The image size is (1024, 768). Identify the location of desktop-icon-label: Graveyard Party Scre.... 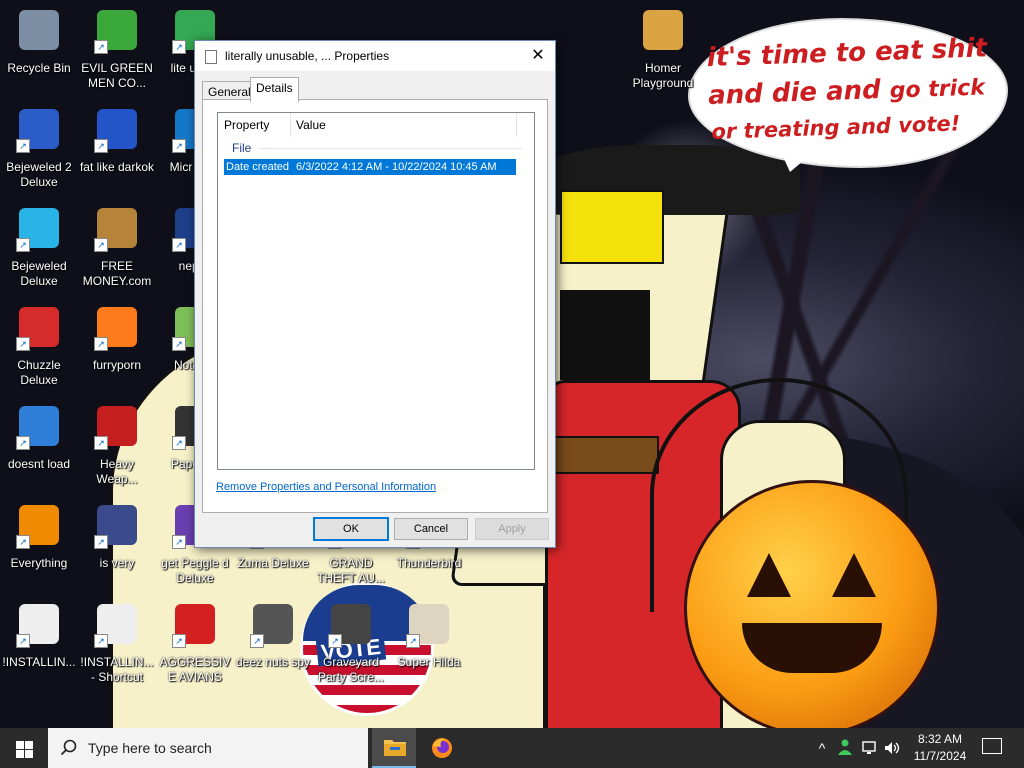
(351, 669).